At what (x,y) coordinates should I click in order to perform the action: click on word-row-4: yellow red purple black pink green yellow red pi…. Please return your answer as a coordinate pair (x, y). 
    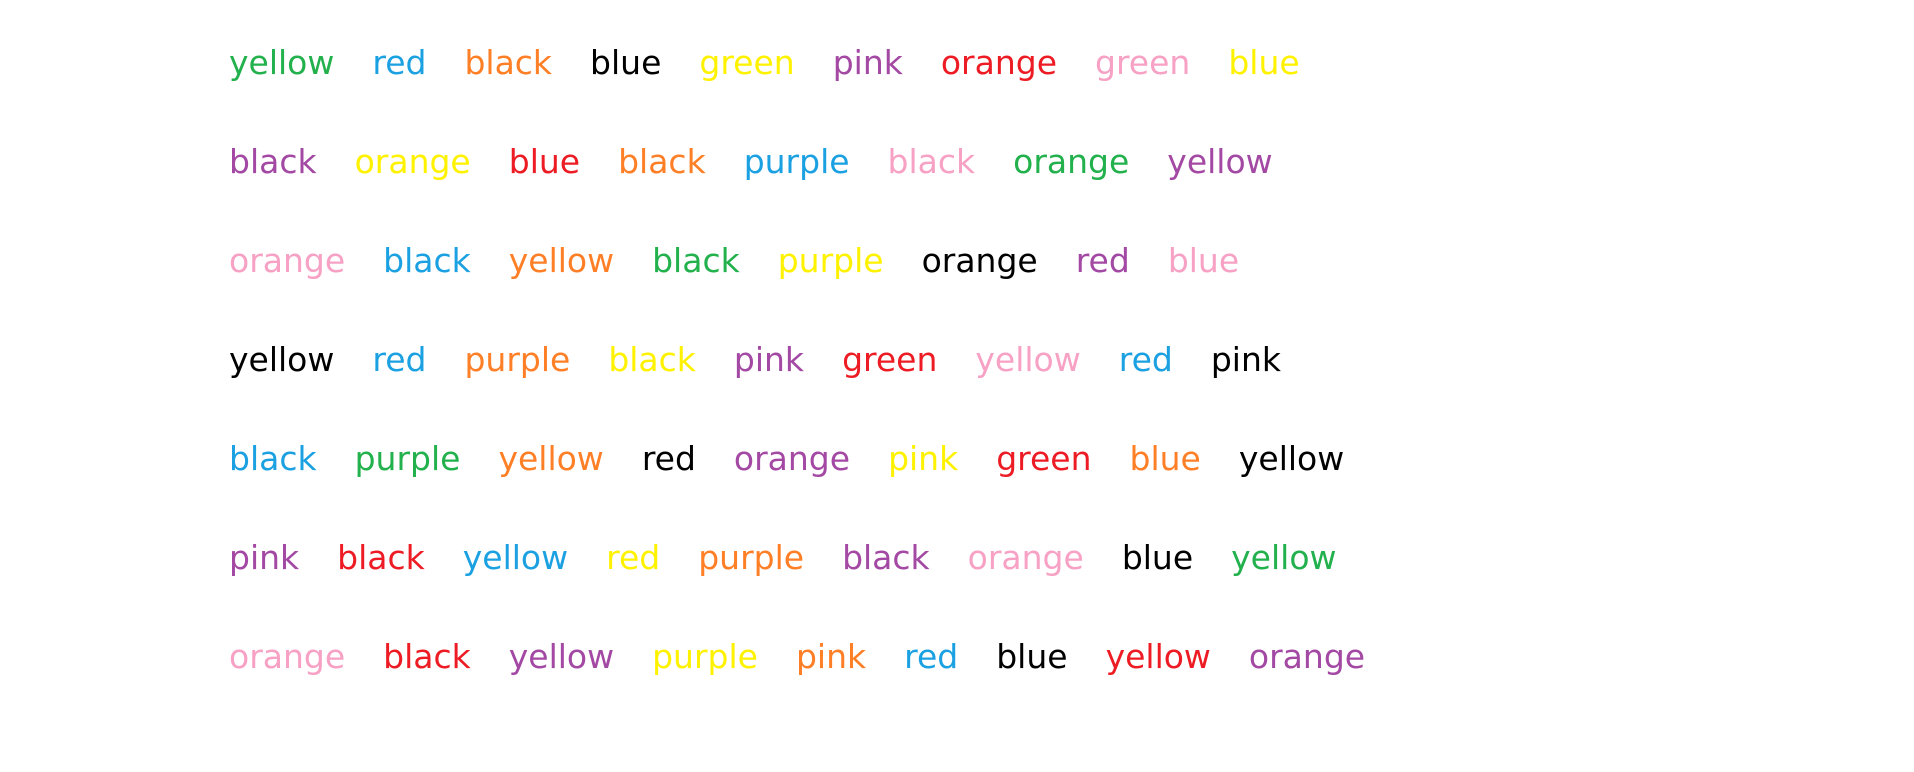
    Looking at the image, I should click on (797, 384).